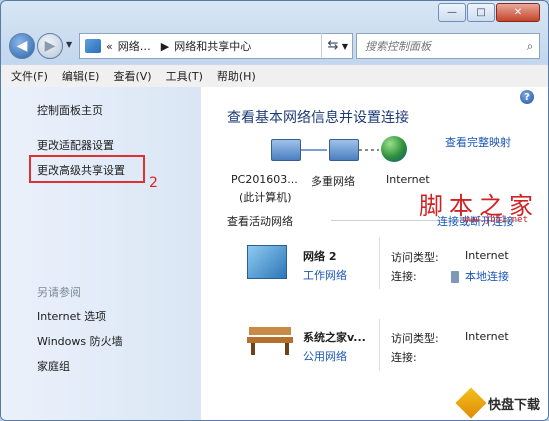  I want to click on close-button: ✕, so click(518, 12).